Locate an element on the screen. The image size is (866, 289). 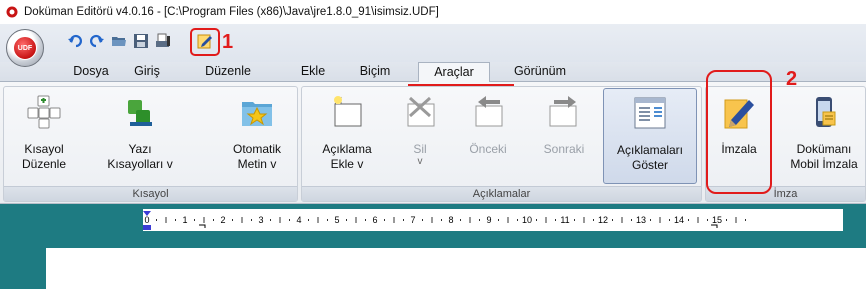
sonraki-label: Sonraki is located at coordinates (564, 149).